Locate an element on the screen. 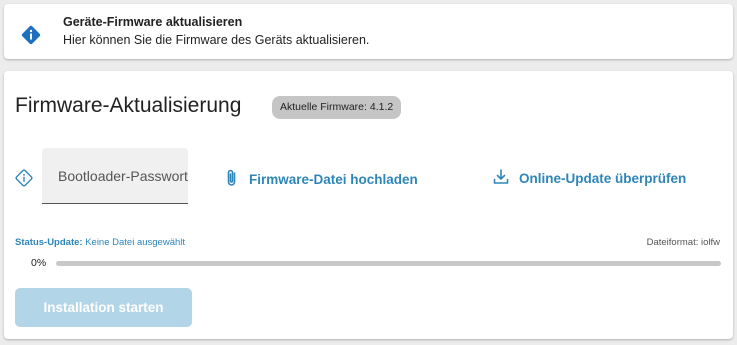 This screenshot has width=737, height=345. online-update-button: Online-Update überprüfen is located at coordinates (589, 178).